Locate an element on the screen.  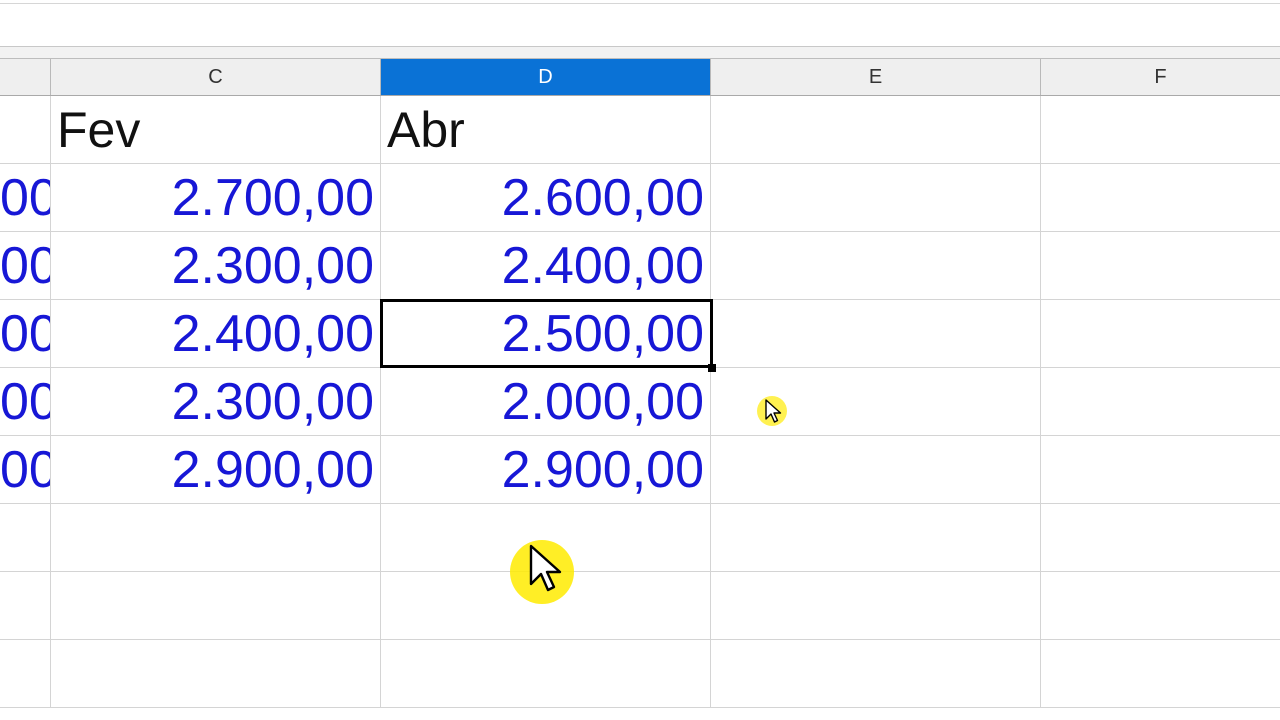
column-headers: C D E F is located at coordinates (640, 77).